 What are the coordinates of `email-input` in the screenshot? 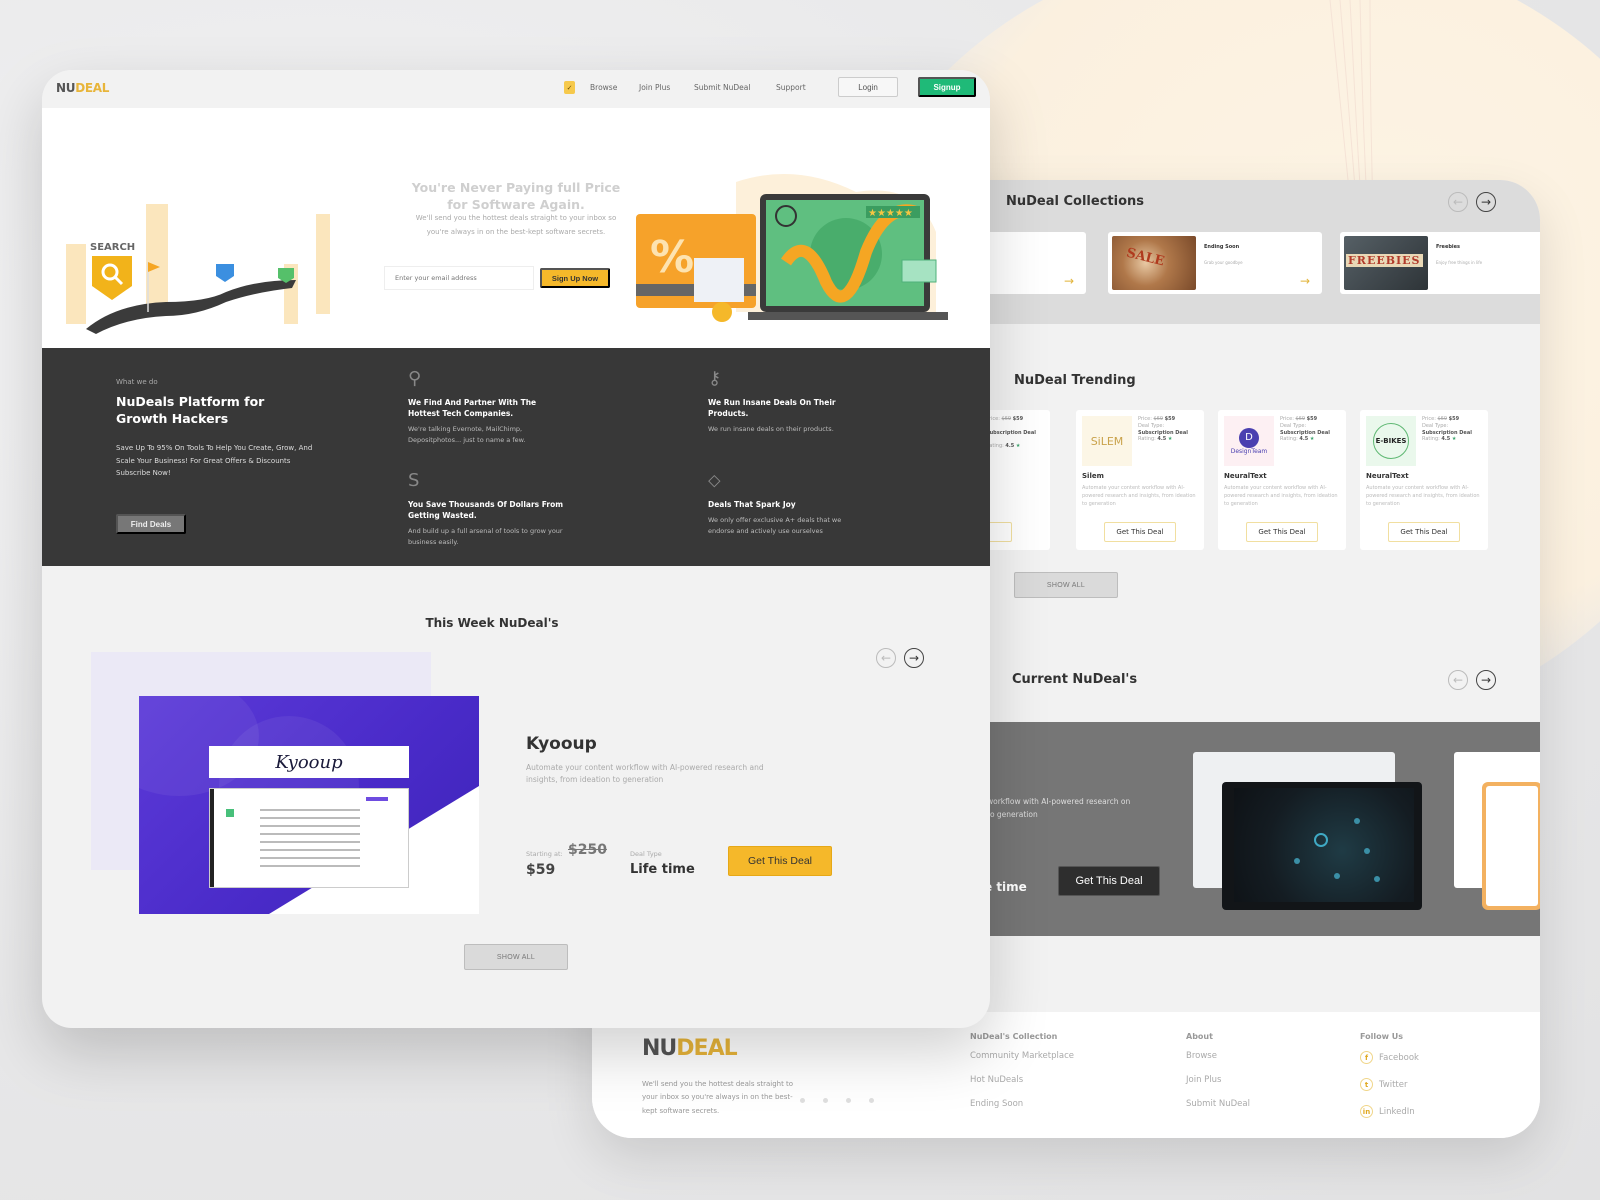 It's located at (459, 278).